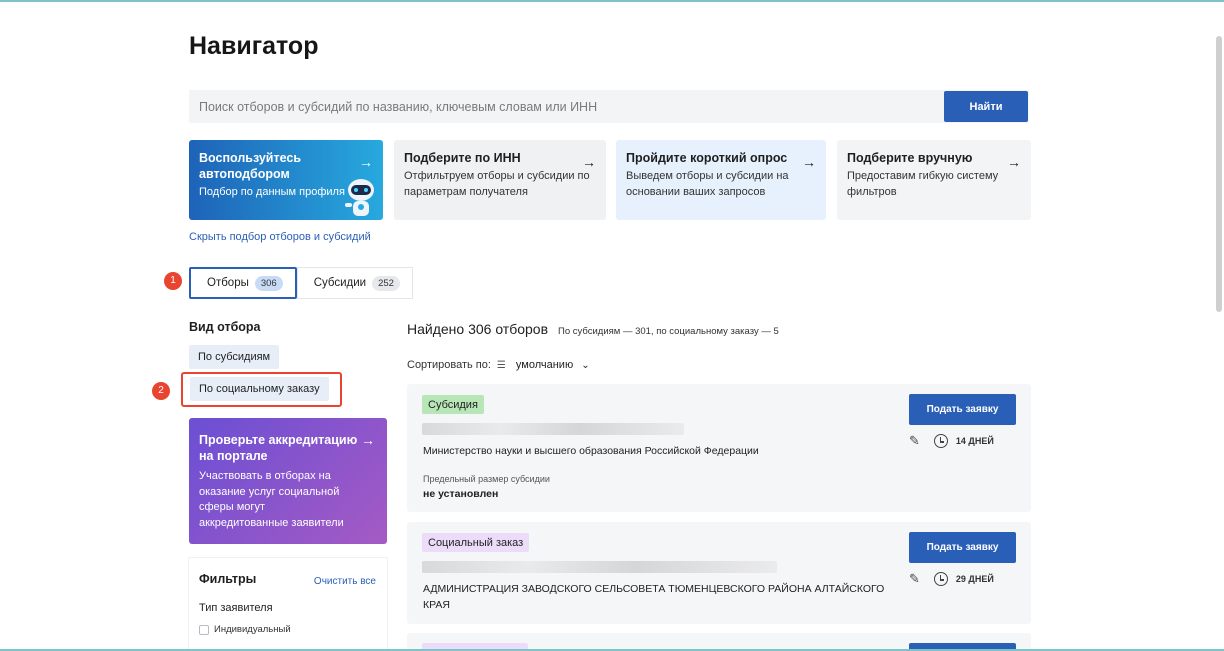 The width and height of the screenshot is (1224, 651). Describe the element at coordinates (462, 158) in the screenshot. I see `card-title: Подберите по ИНН` at that location.